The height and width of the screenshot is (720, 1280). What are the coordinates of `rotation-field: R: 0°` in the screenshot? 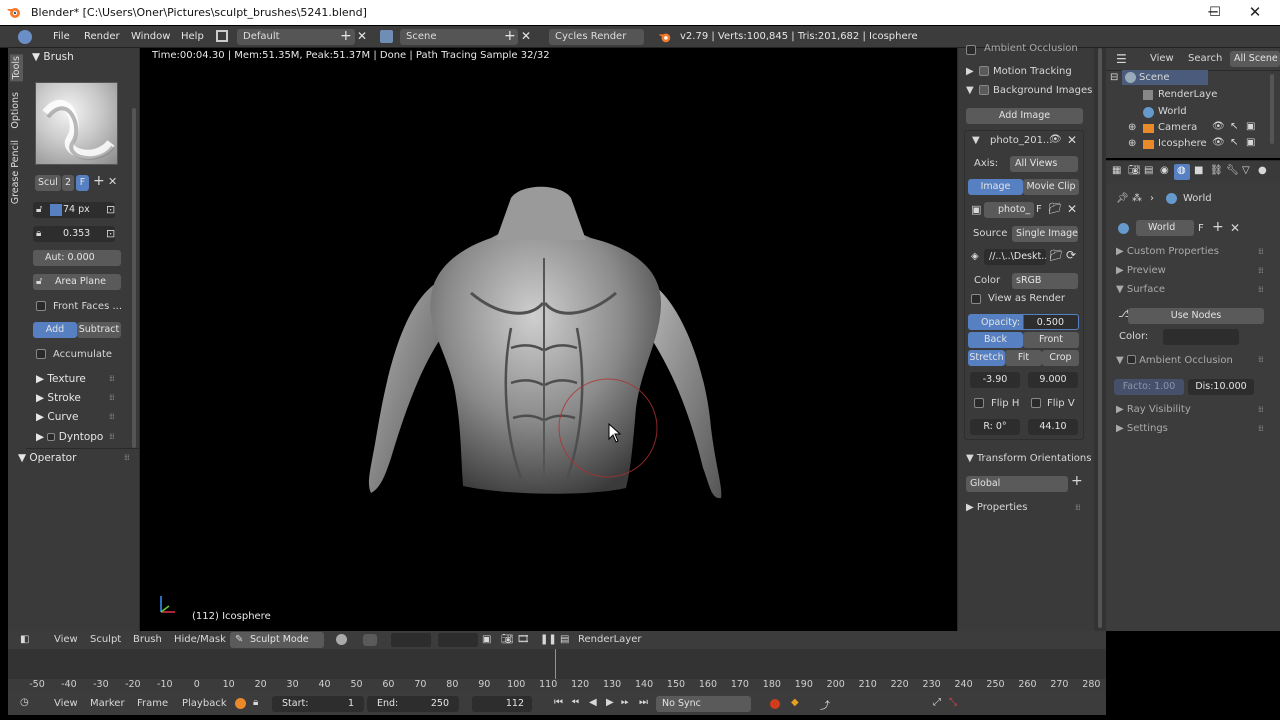 It's located at (995, 427).